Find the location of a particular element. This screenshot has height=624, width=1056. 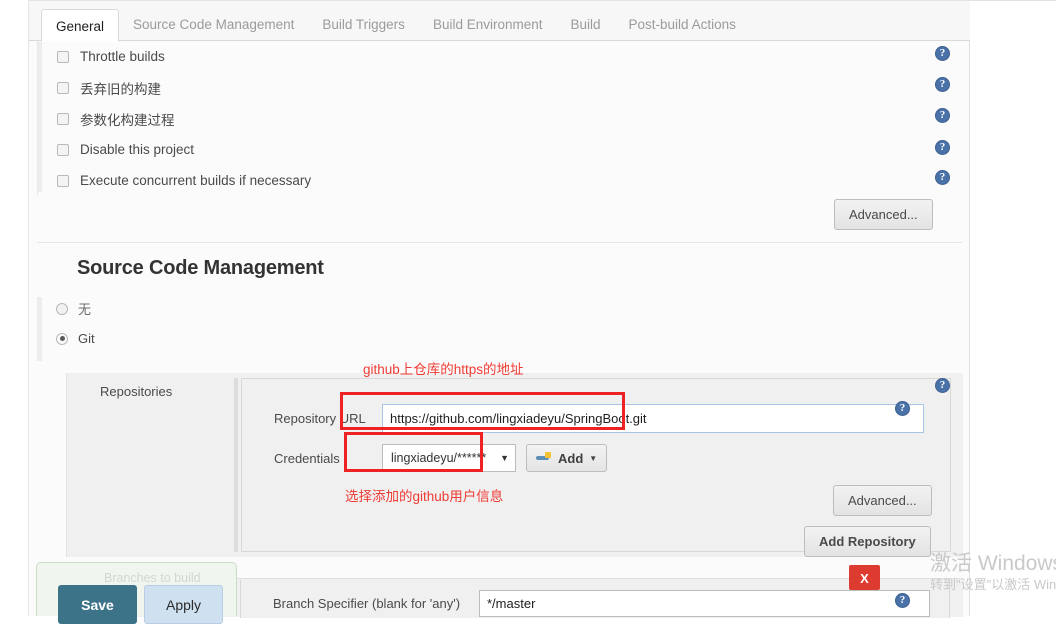

checkbox-row-disable-this-project: Disable this project is located at coordinates (504, 149).